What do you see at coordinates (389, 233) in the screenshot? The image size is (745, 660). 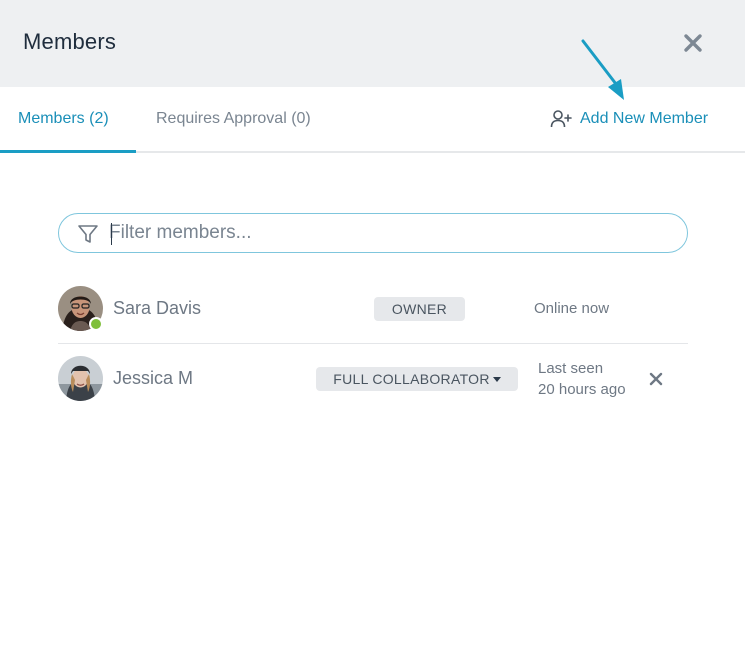 I see `filter-members-input` at bounding box center [389, 233].